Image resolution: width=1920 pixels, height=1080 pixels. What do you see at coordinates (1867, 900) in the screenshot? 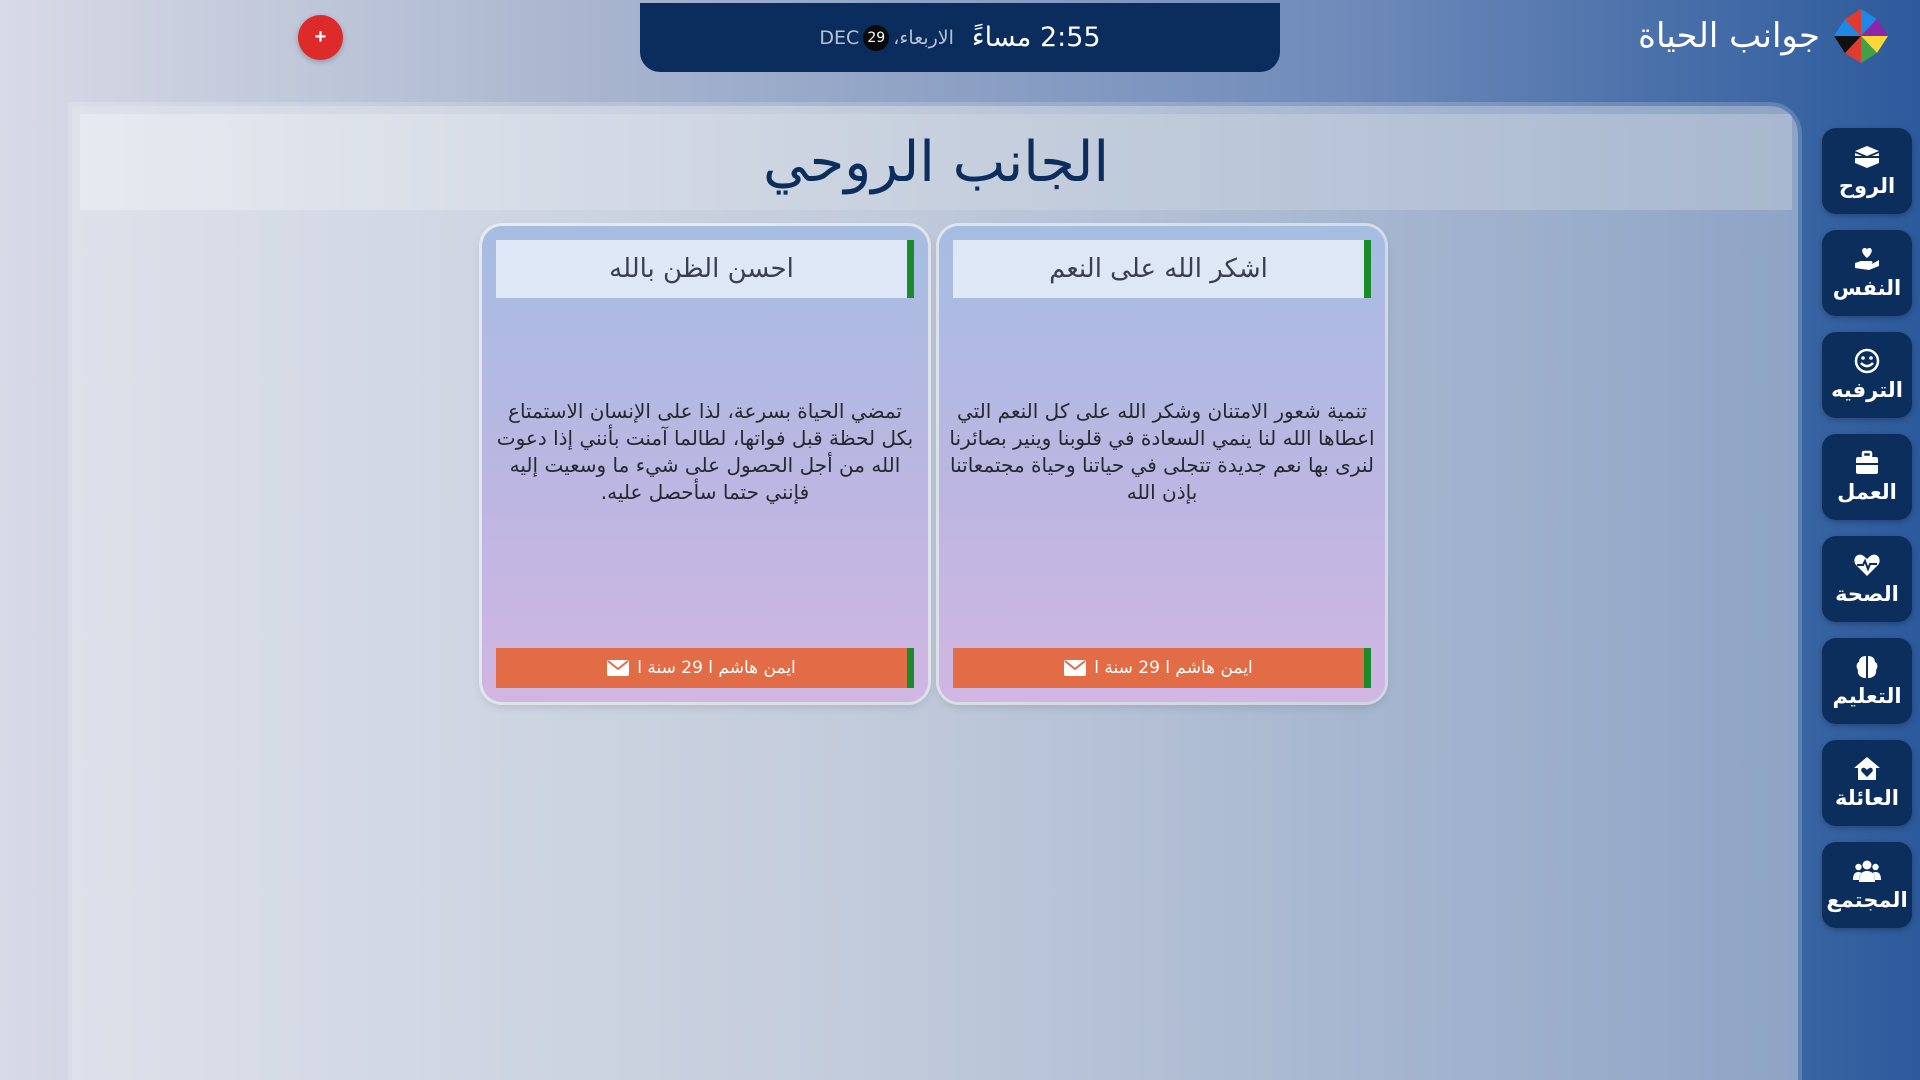
I see `sidebar-item-label: المجتمع` at bounding box center [1867, 900].